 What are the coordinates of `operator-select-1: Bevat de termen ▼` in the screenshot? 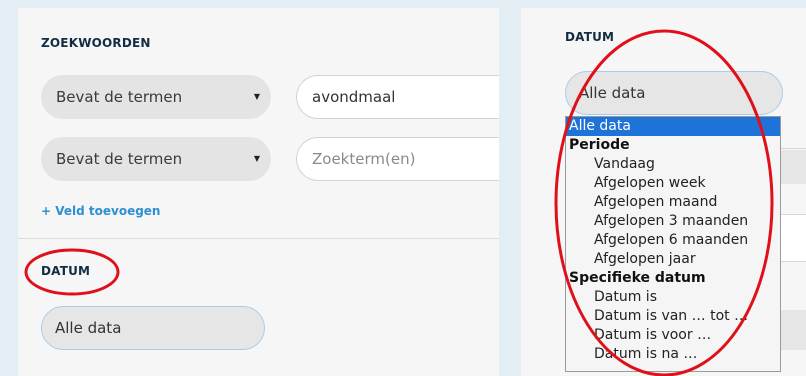 It's located at (156, 97).